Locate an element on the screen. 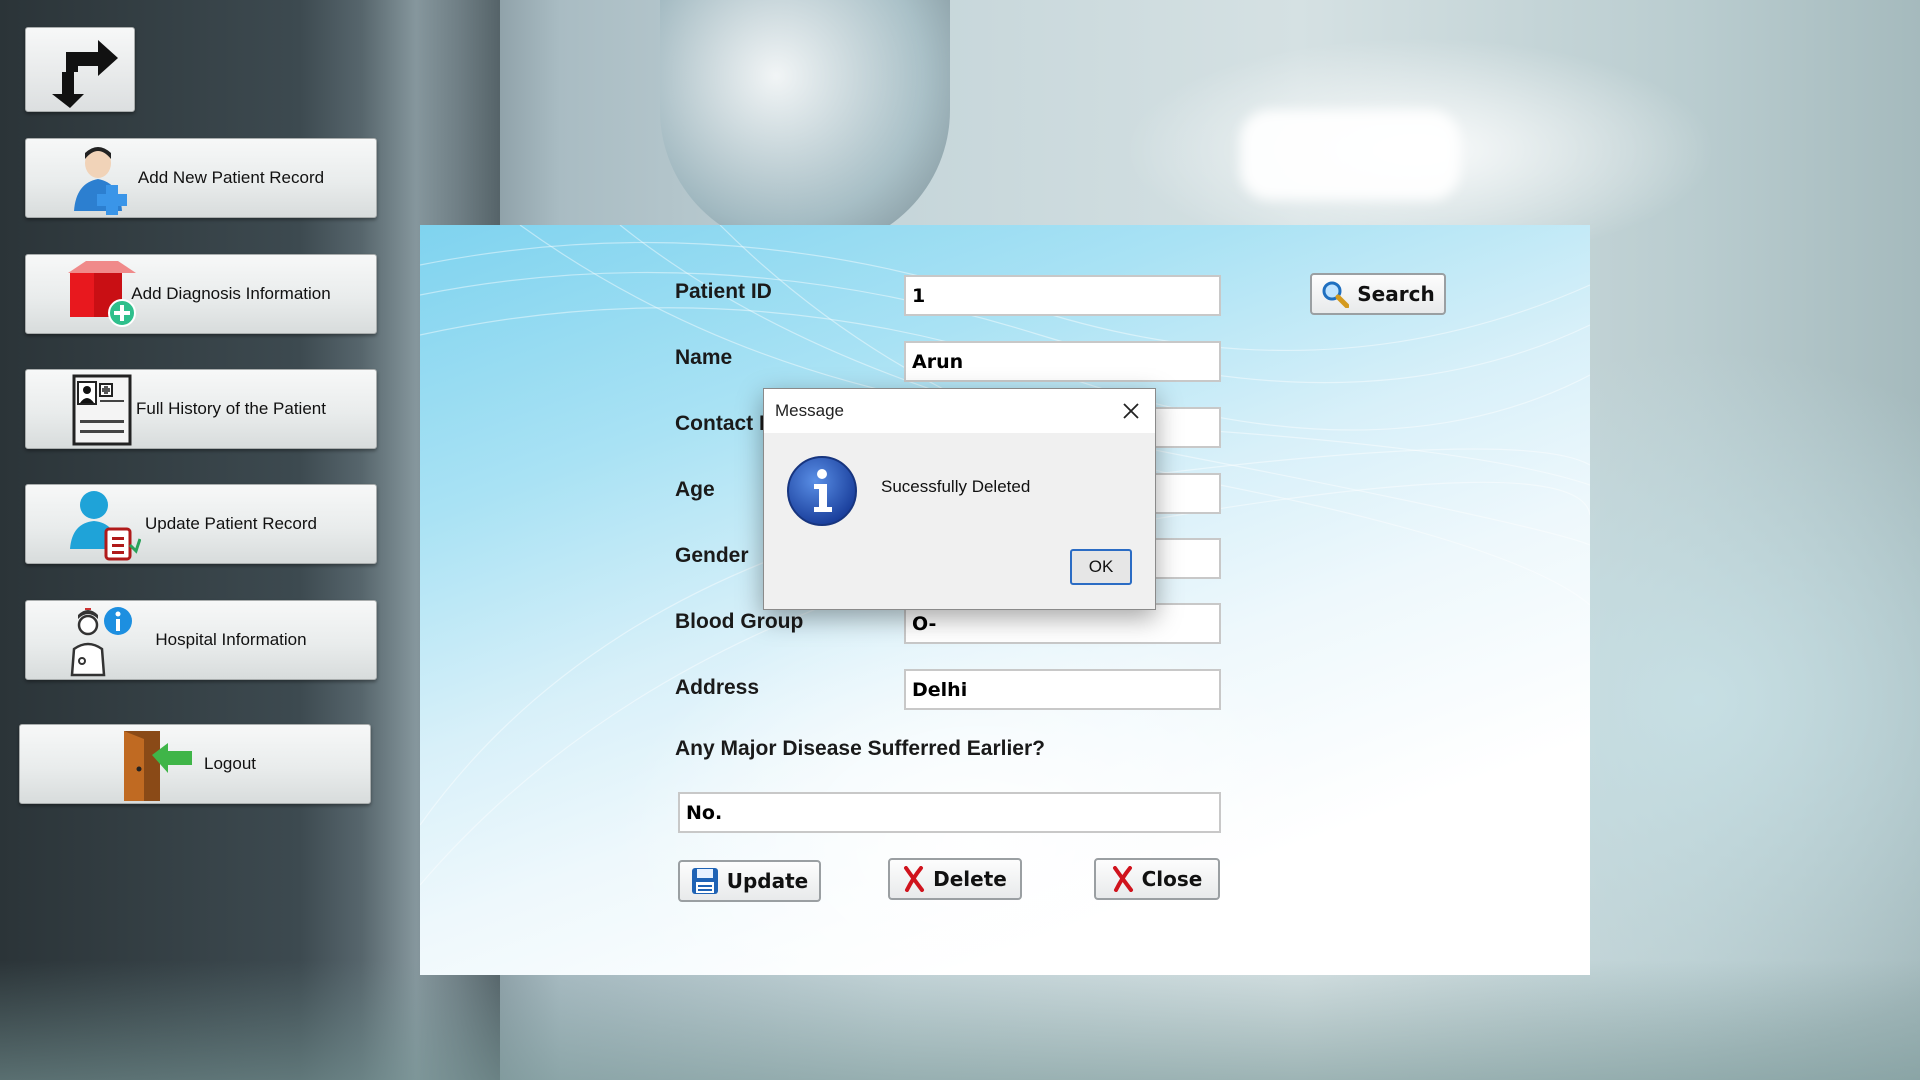 The image size is (1920, 1080). ok-button: OK is located at coordinates (1101, 567).